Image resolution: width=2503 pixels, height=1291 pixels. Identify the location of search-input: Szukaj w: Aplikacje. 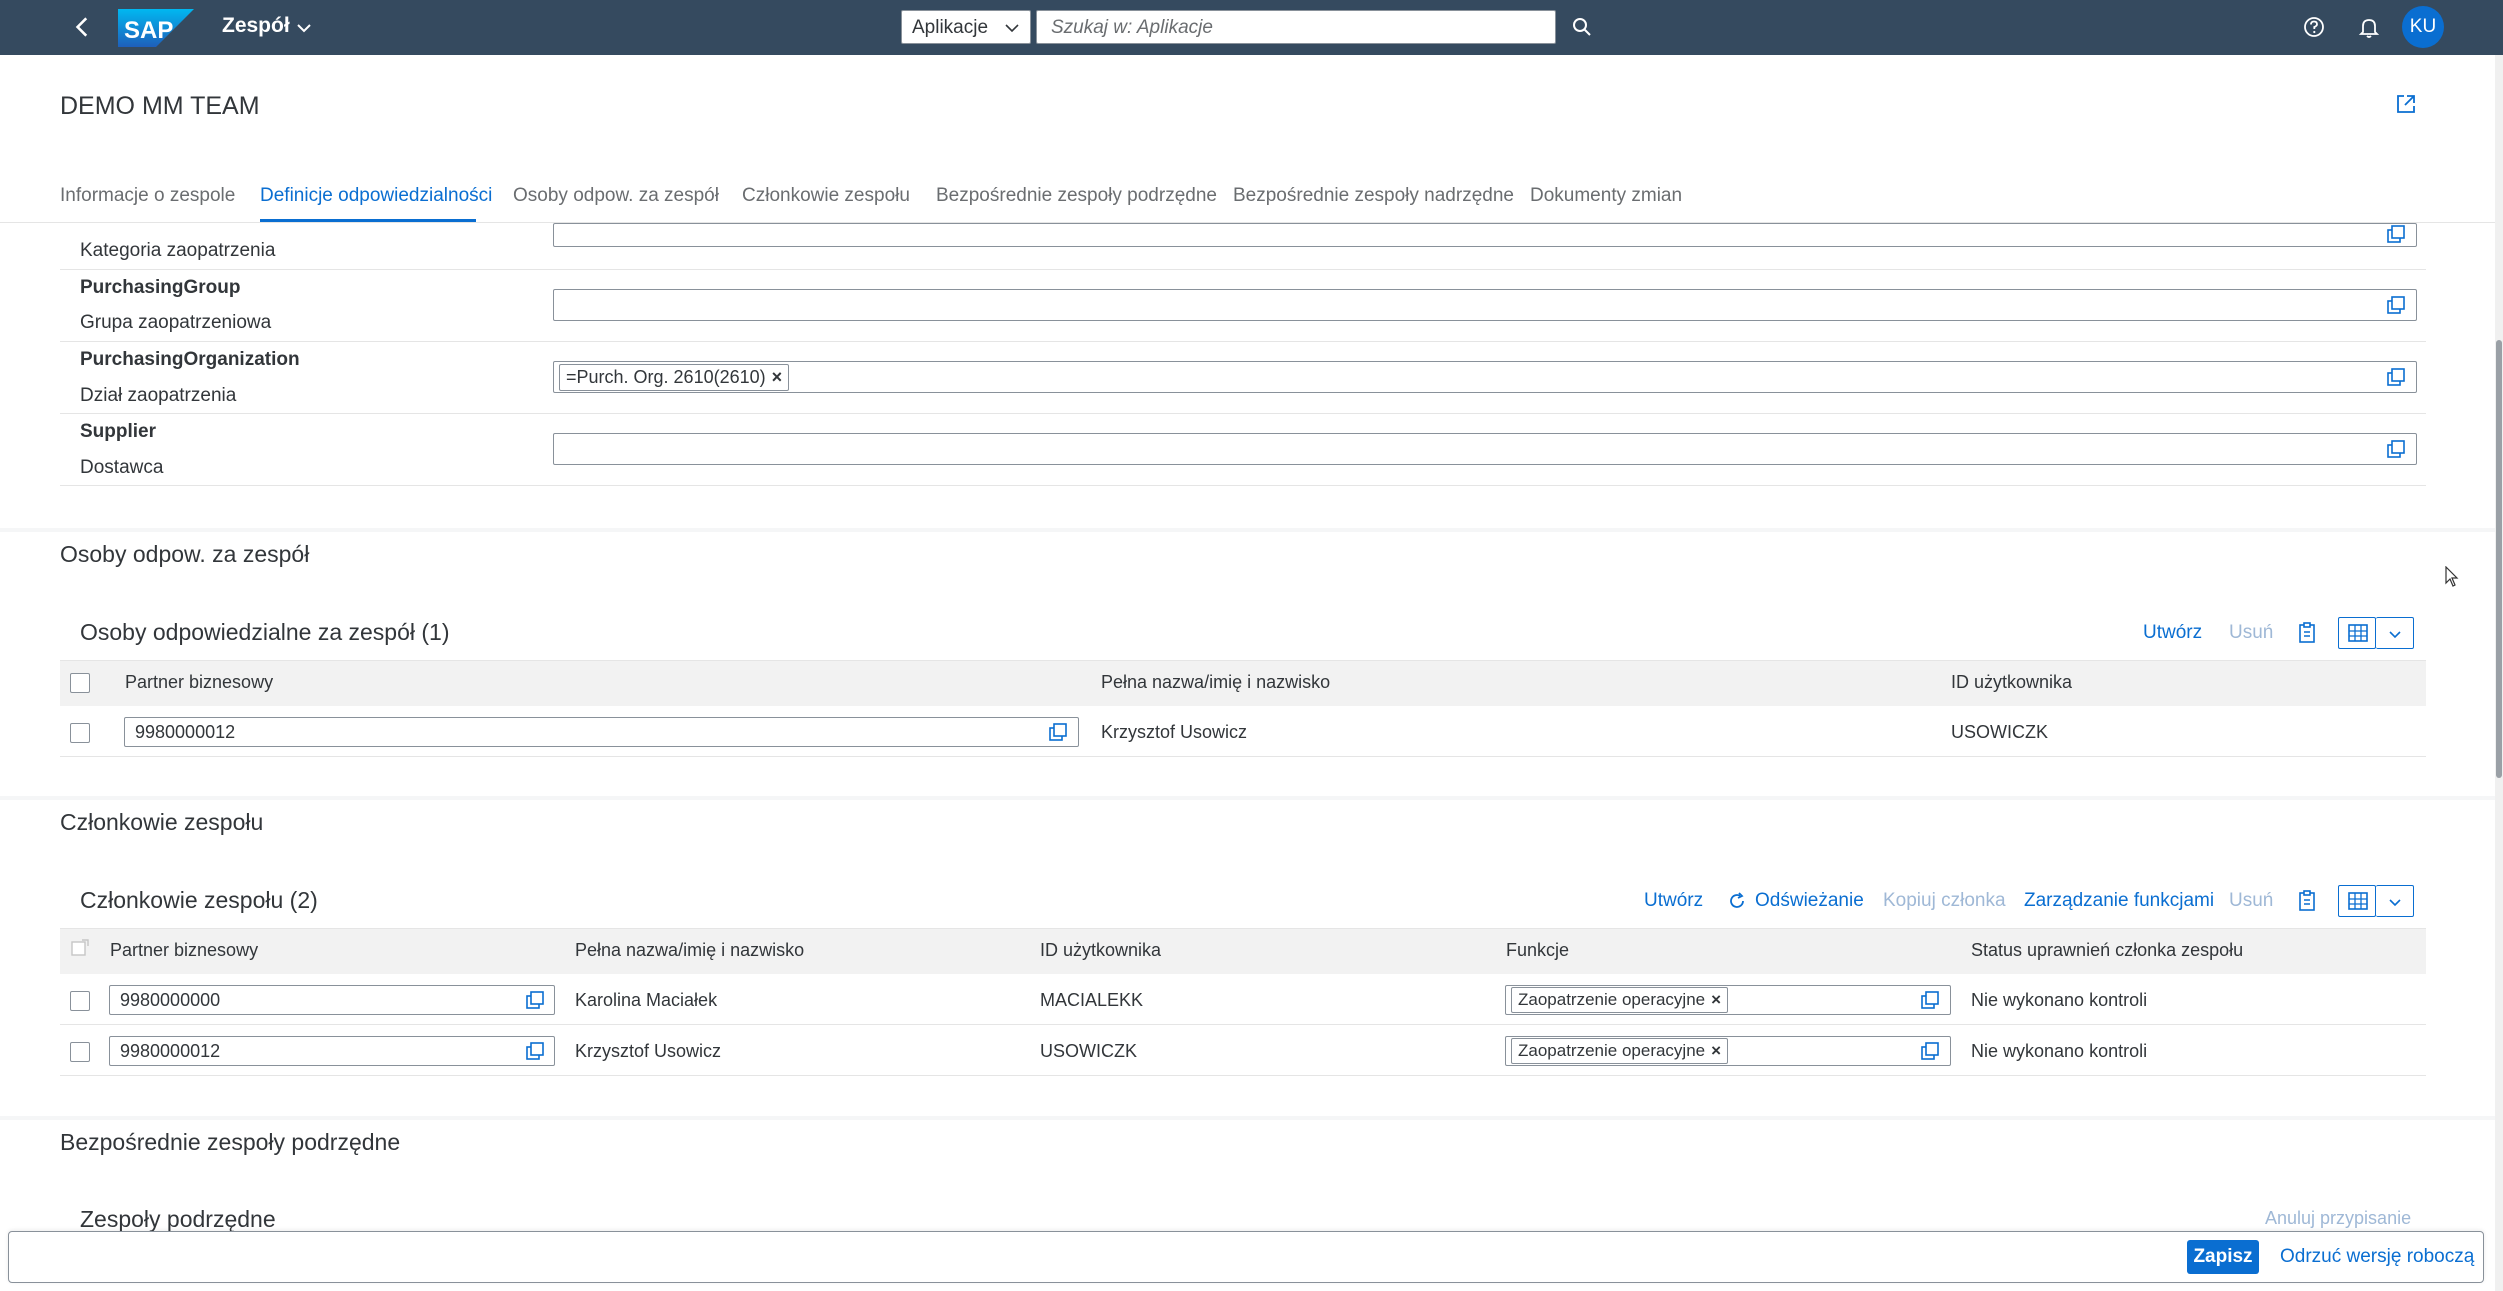
(1296, 27).